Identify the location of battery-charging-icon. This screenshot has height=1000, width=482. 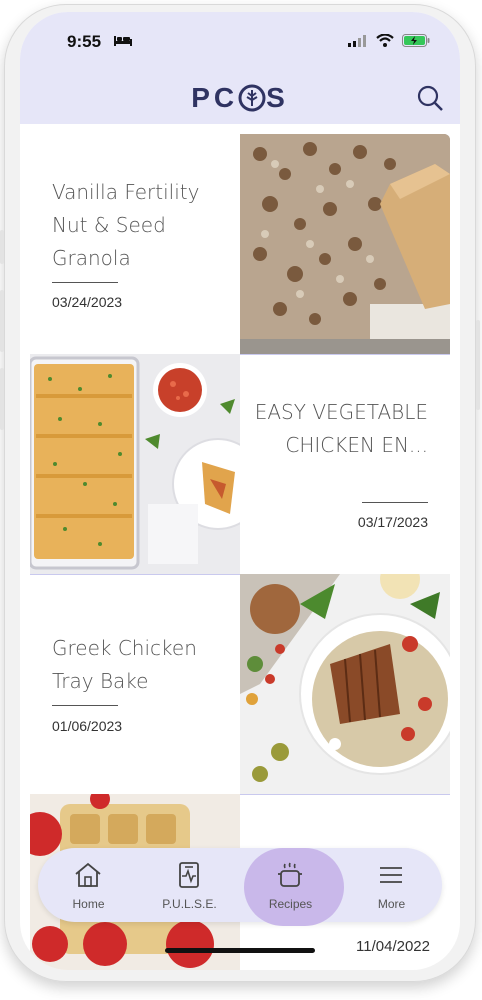
(416, 40).